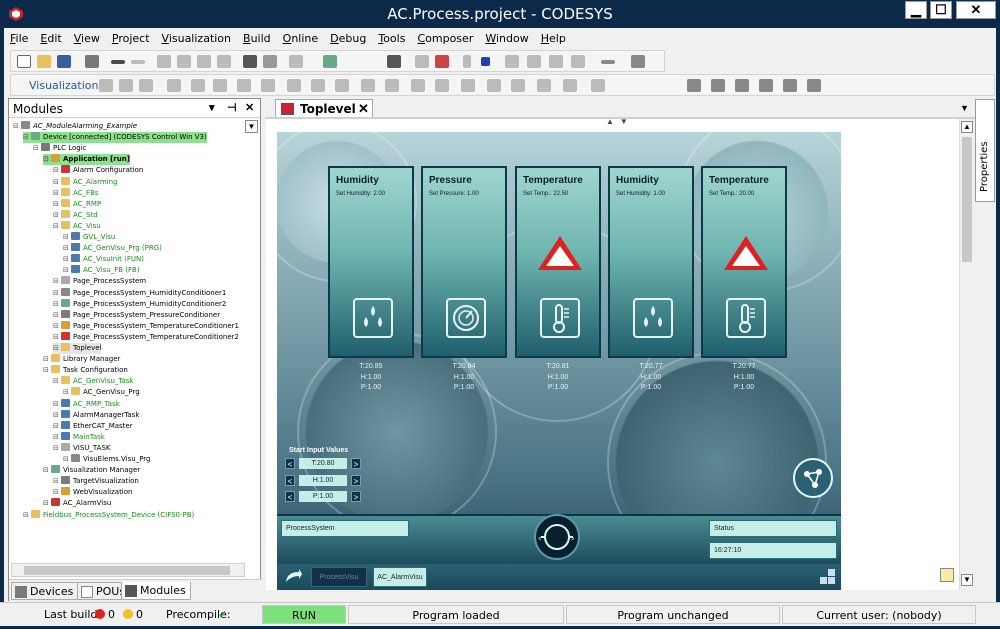 Image resolution: width=1000 pixels, height=629 pixels. I want to click on duplicate-icon, so click(742, 85).